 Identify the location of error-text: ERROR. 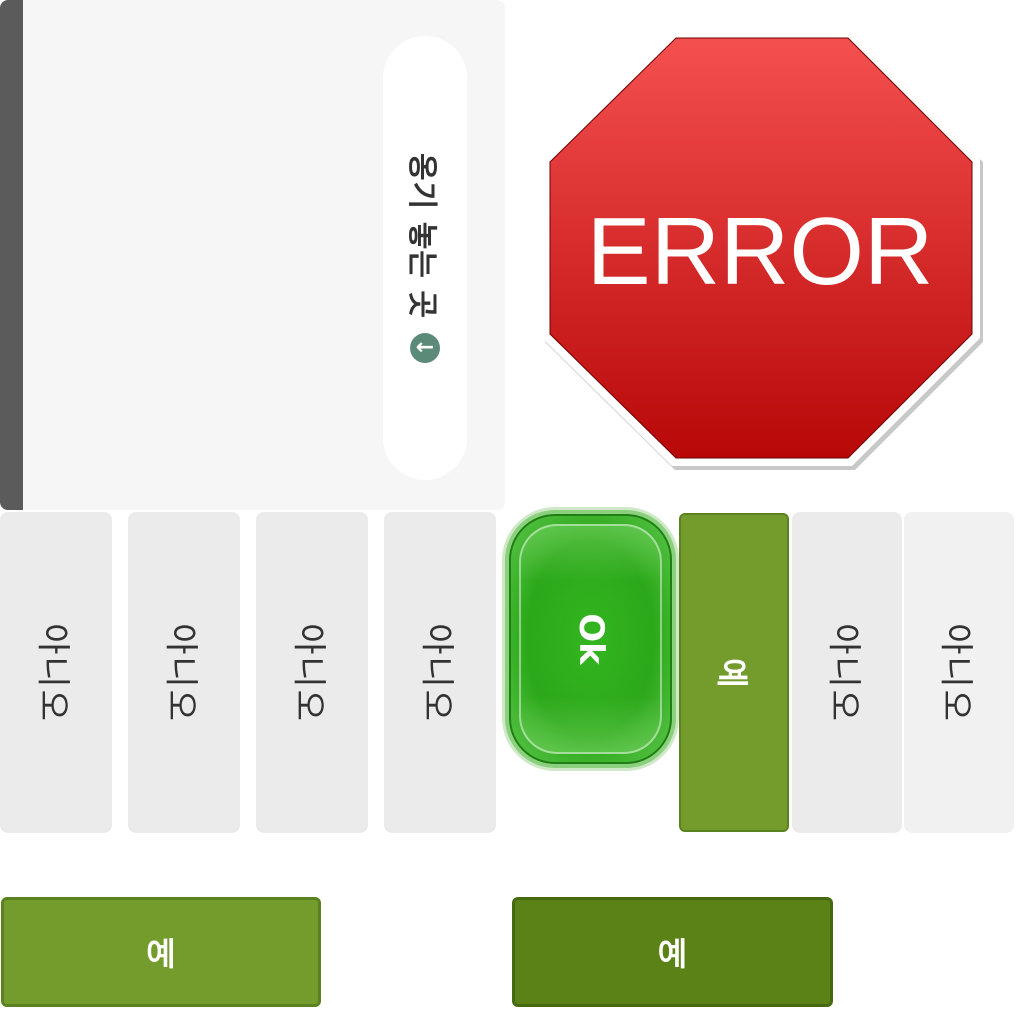
(760, 251).